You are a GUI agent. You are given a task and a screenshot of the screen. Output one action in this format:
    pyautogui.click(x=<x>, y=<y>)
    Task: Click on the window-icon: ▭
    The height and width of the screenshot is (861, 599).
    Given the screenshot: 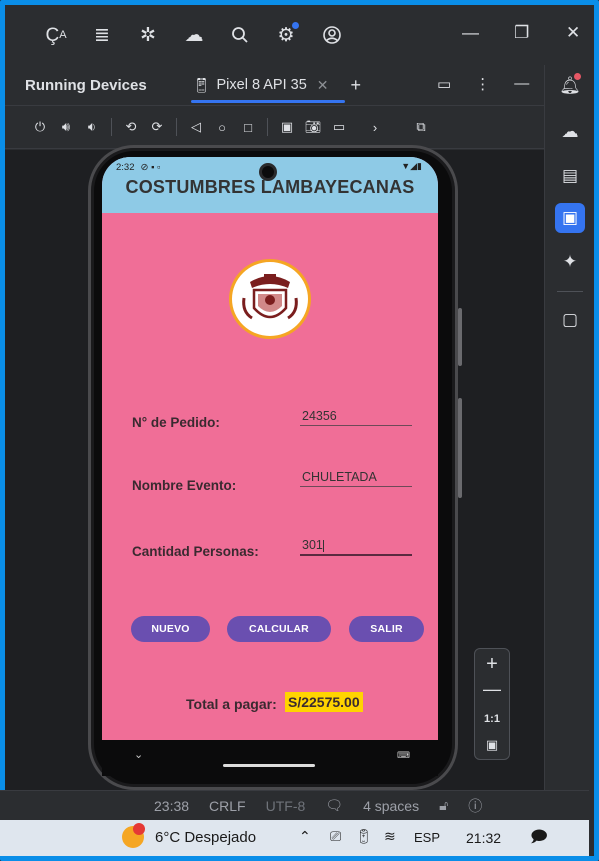 What is the action you would take?
    pyautogui.click(x=444, y=84)
    